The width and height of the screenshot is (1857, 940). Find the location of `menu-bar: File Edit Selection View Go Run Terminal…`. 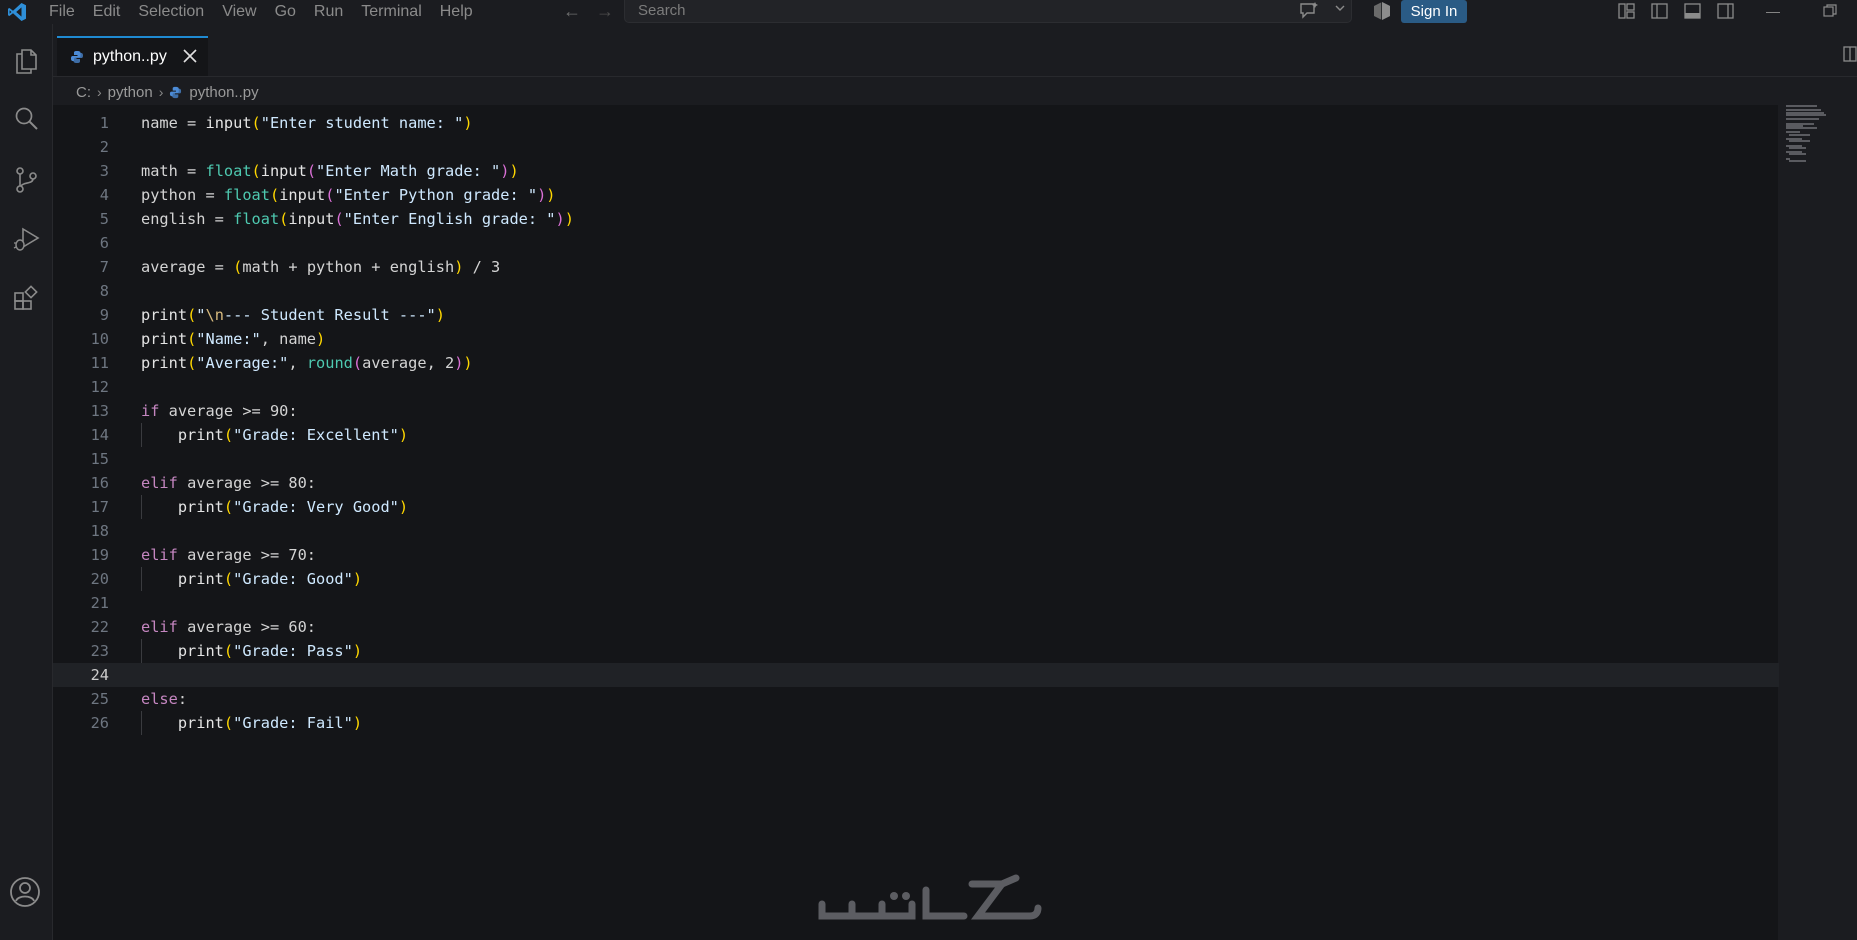

menu-bar: File Edit Selection View Go Run Terminal… is located at coordinates (261, 12).